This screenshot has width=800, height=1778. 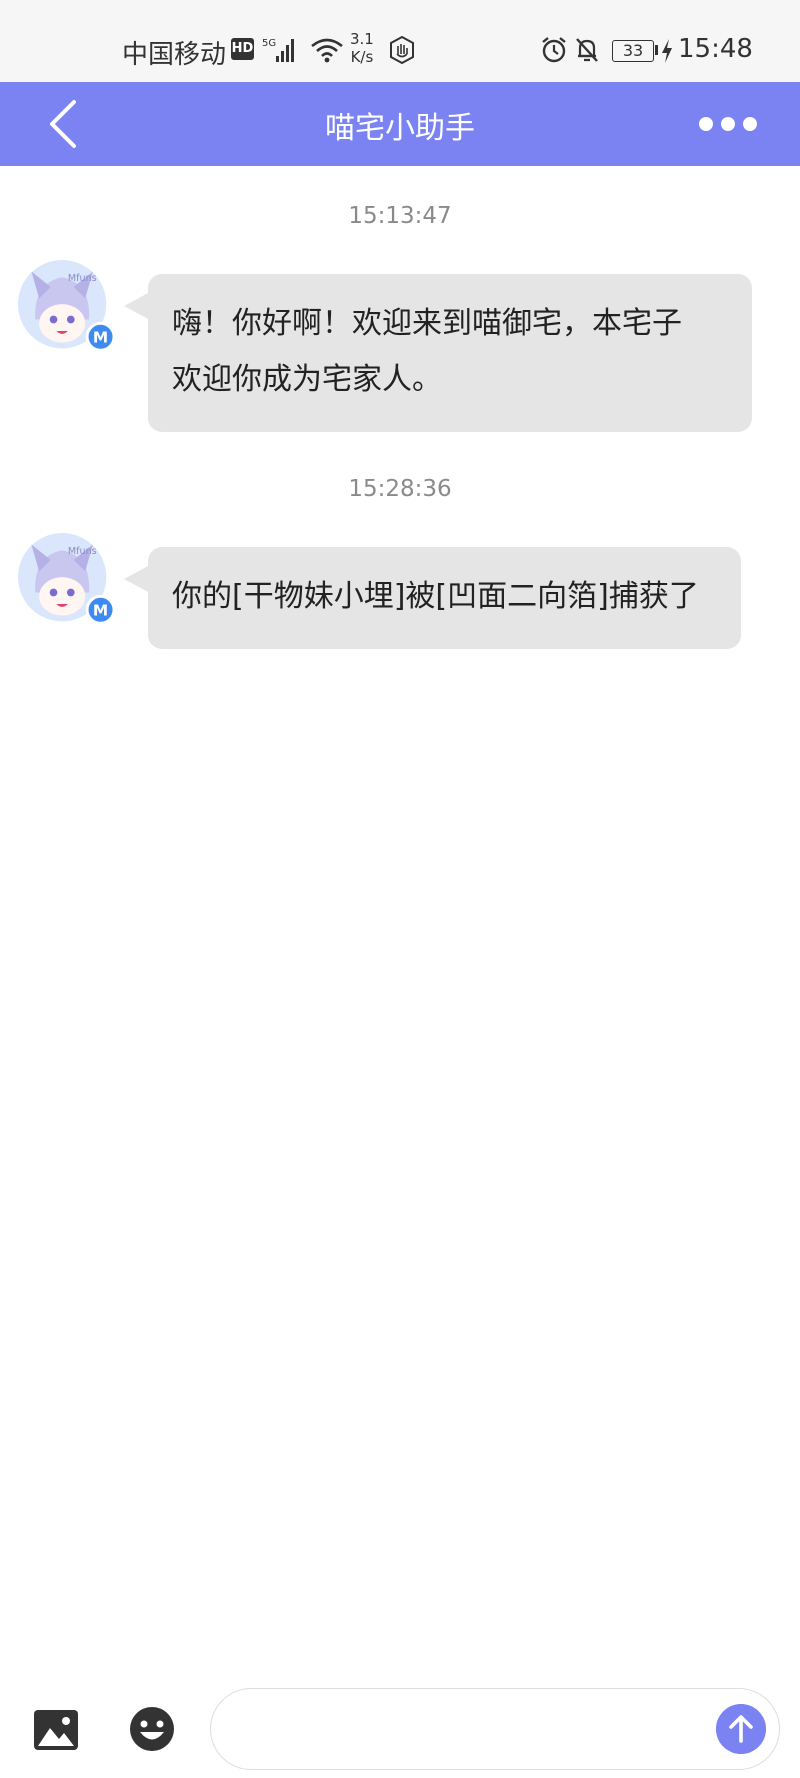 I want to click on status-bar: 中国移动 HD 5G 3.1 K/s 33 15:48, so click(x=400, y=41).